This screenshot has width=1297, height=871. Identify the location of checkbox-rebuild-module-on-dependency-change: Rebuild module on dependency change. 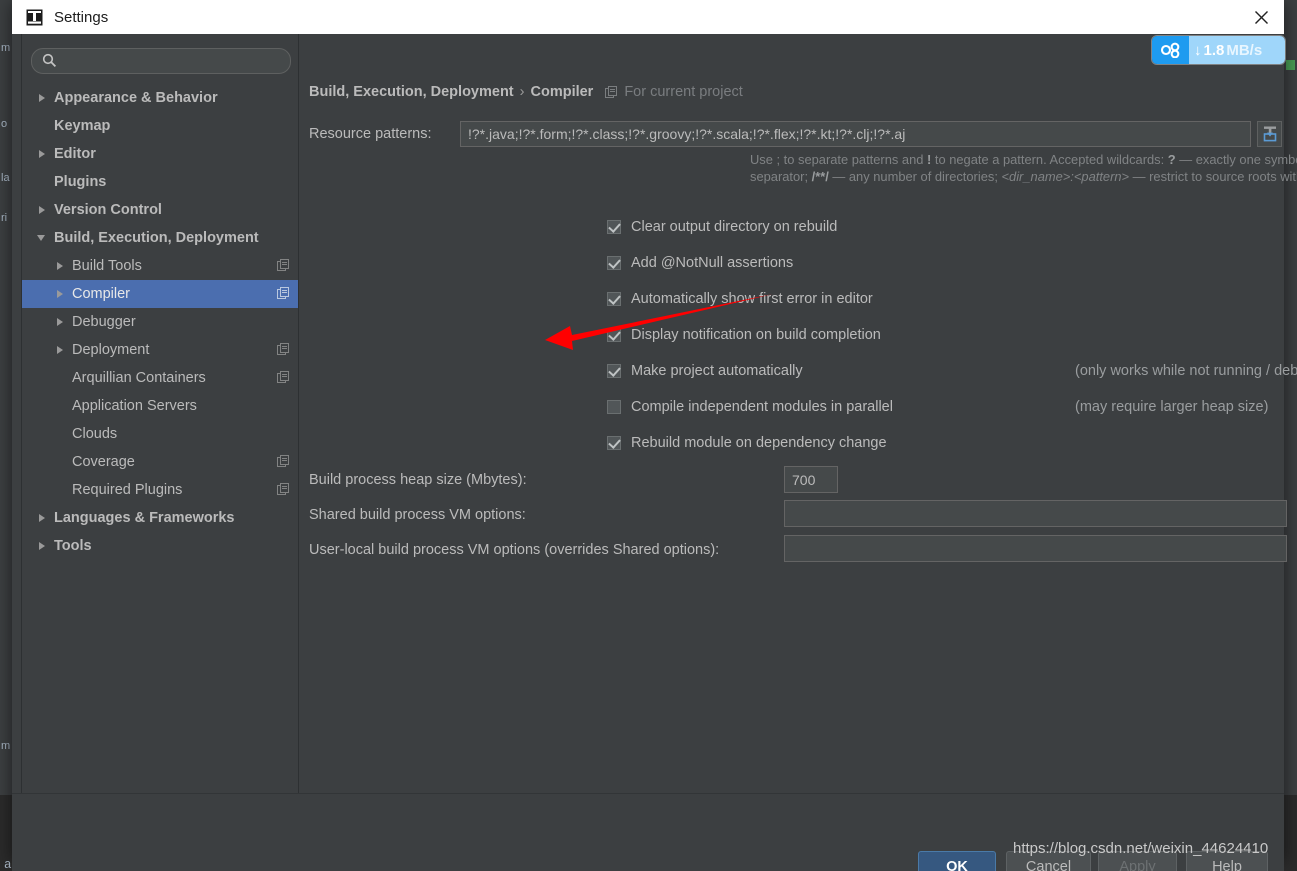
(747, 443).